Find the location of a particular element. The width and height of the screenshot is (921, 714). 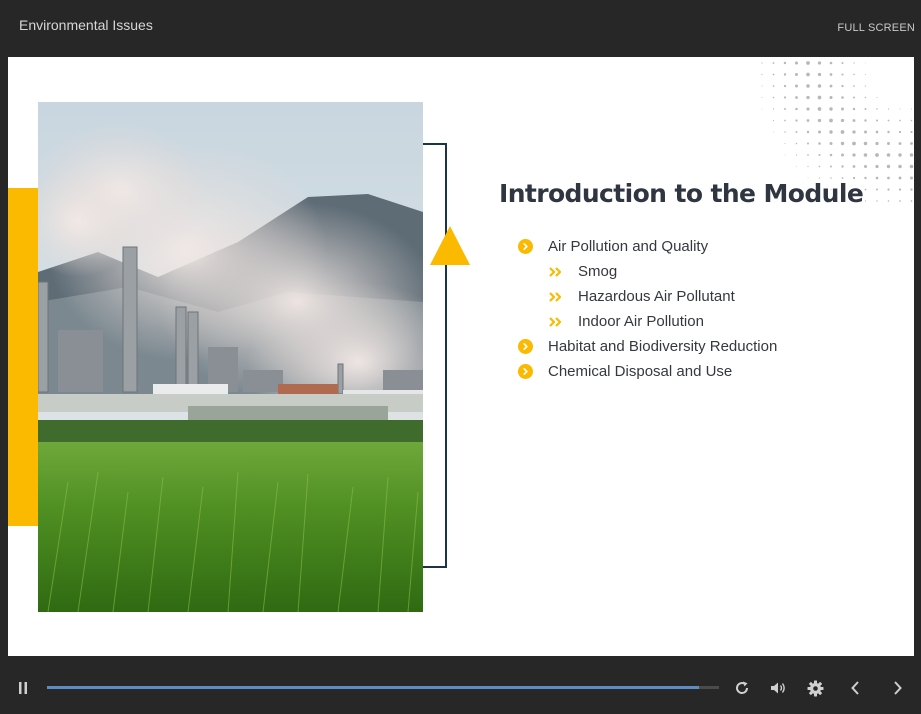

progress-fill is located at coordinates (373, 687).